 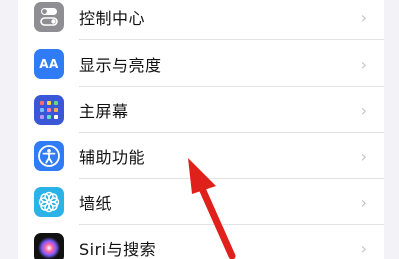 I want to click on arrow-shaft, so click(x=216, y=219).